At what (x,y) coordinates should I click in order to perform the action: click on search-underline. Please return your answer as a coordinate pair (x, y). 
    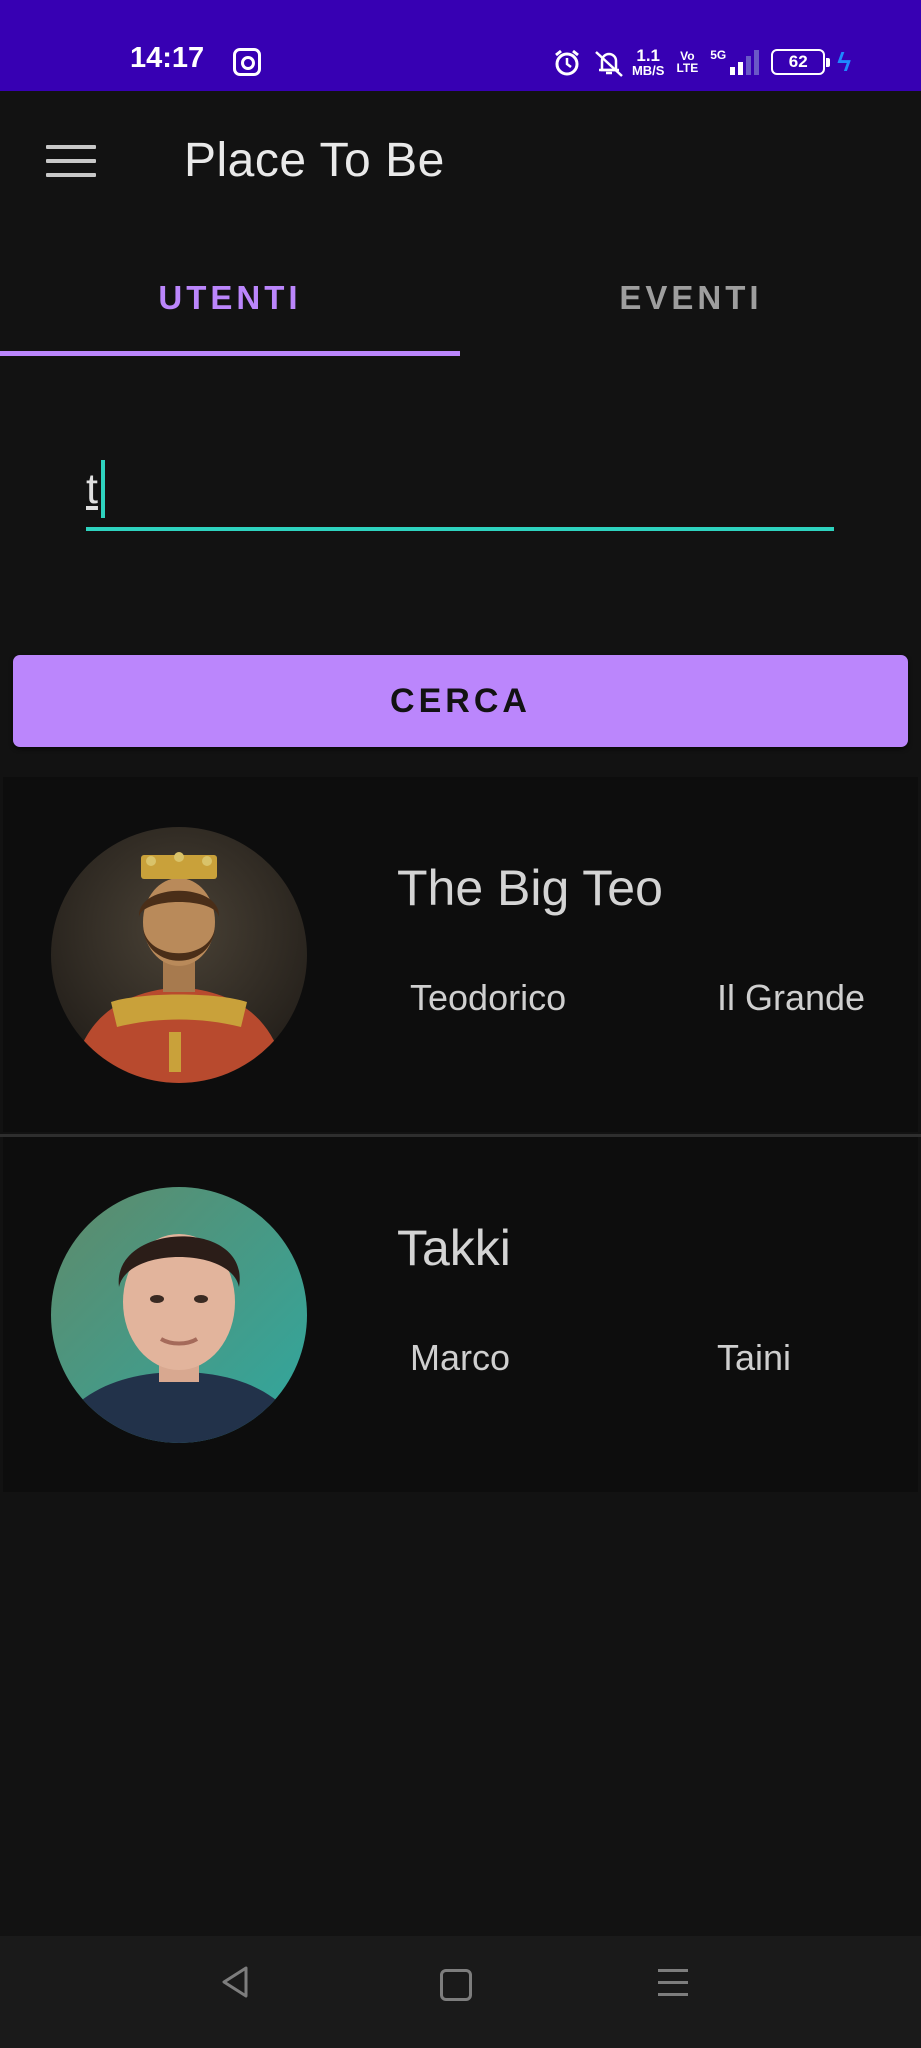
    Looking at the image, I should click on (460, 529).